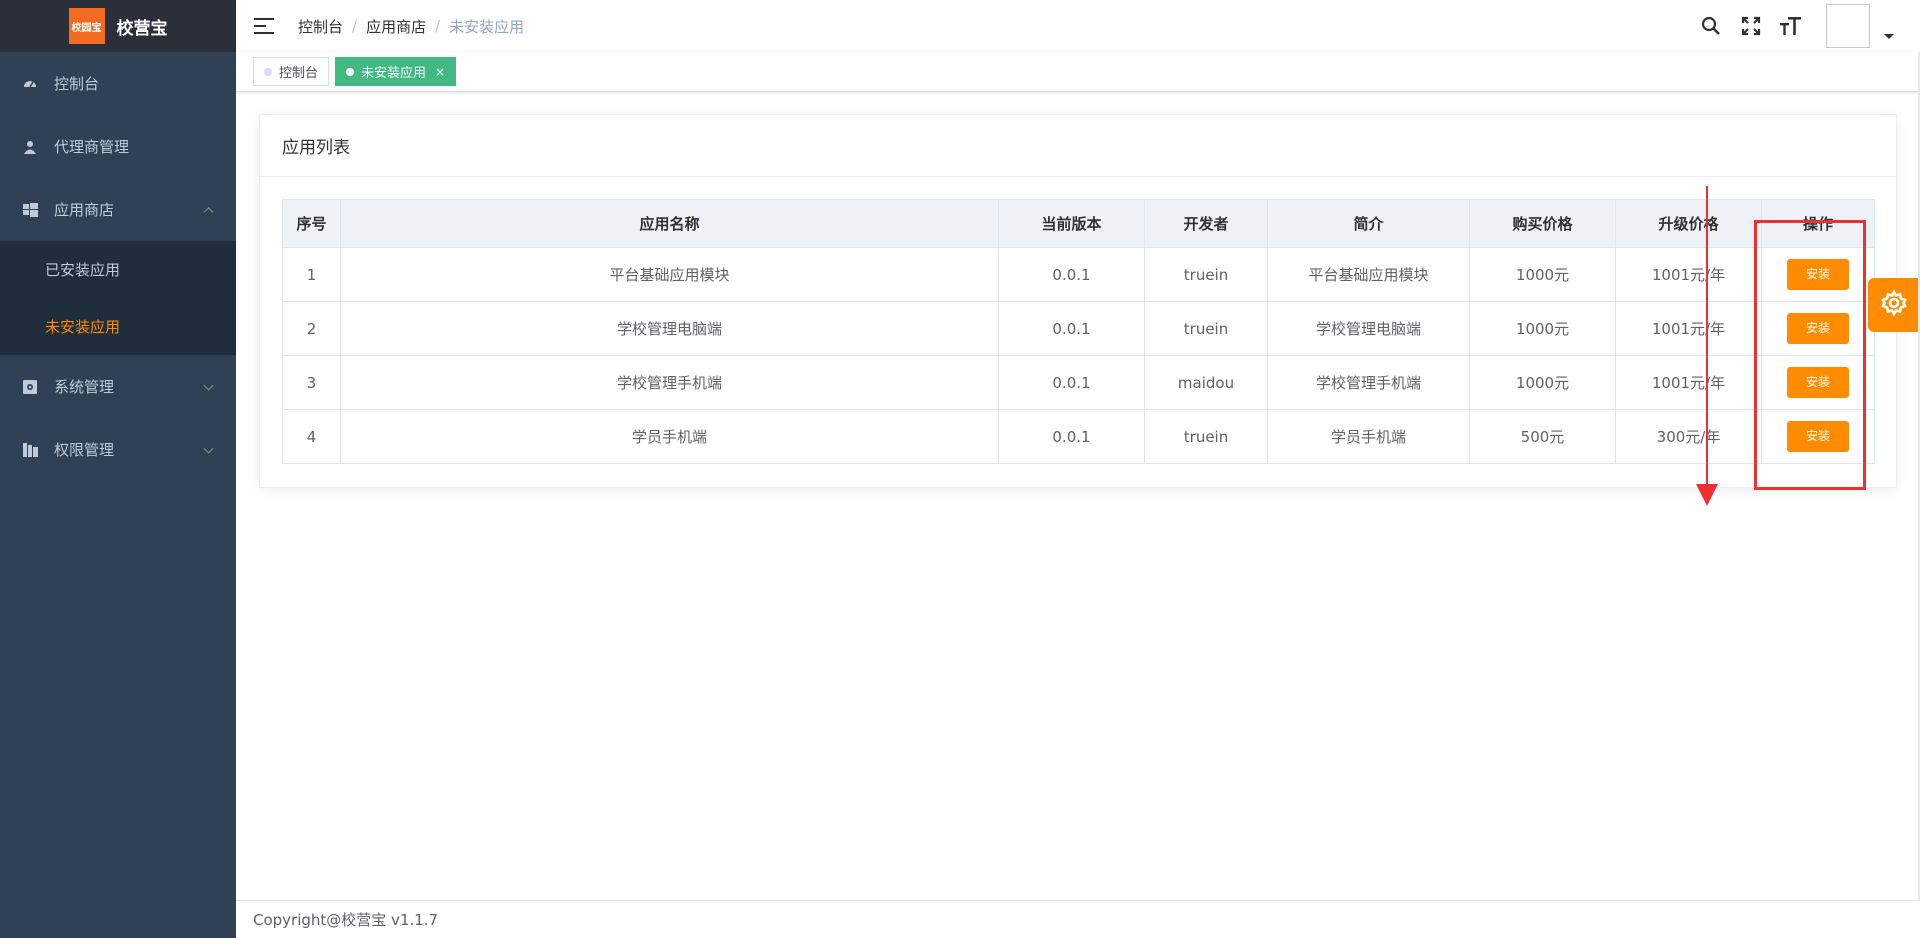 Image resolution: width=1920 pixels, height=938 pixels. I want to click on cell-developer: maidou, so click(1206, 382).